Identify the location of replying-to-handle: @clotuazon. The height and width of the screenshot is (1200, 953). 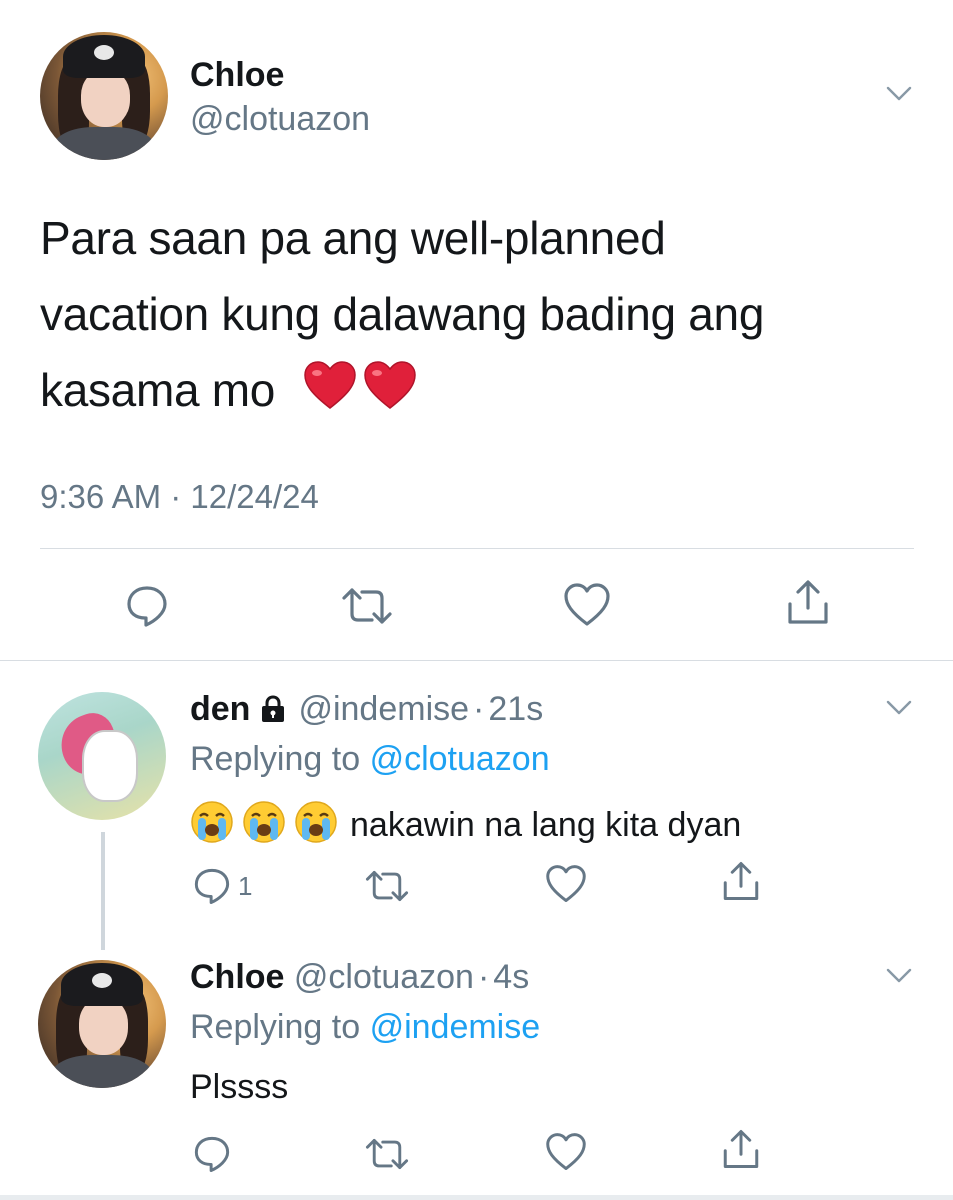
(460, 759).